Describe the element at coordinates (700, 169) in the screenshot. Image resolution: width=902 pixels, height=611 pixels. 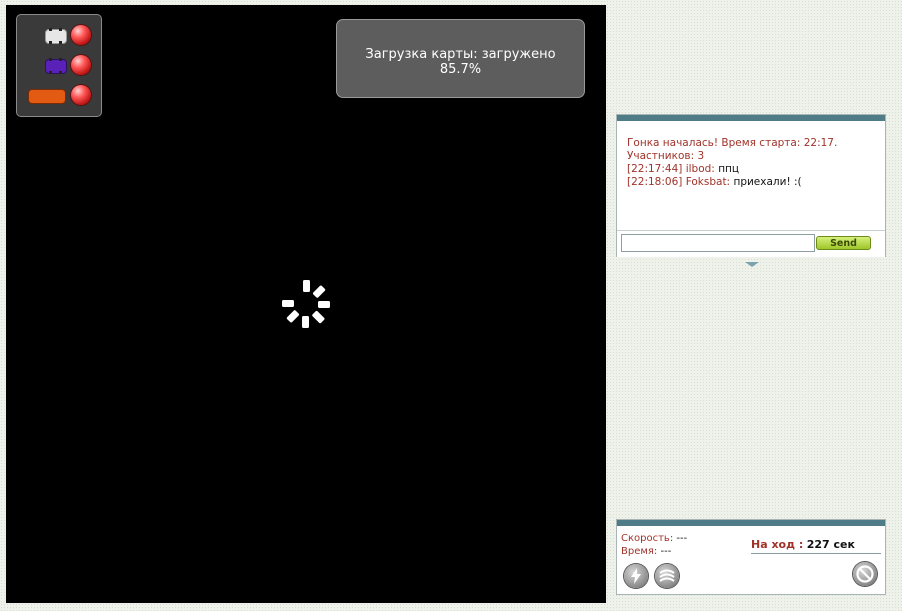
I see `chat-author: ilbod:` at that location.